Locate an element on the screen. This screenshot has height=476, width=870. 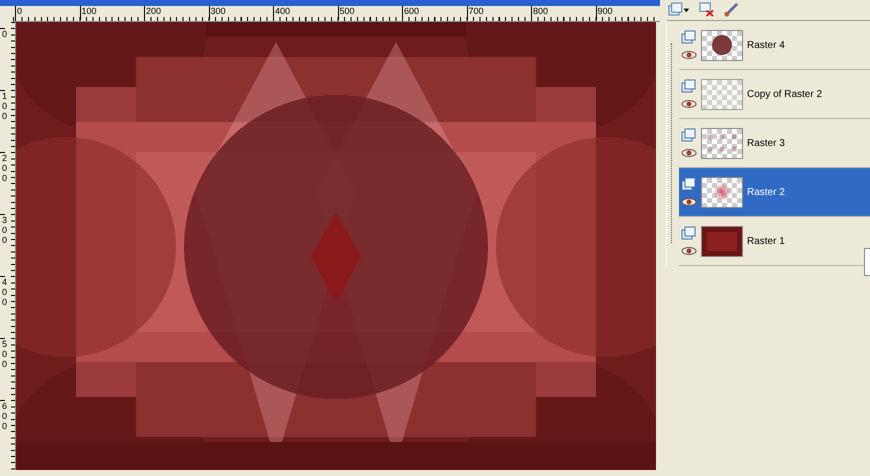
delete-layer-icon is located at coordinates (706, 9).